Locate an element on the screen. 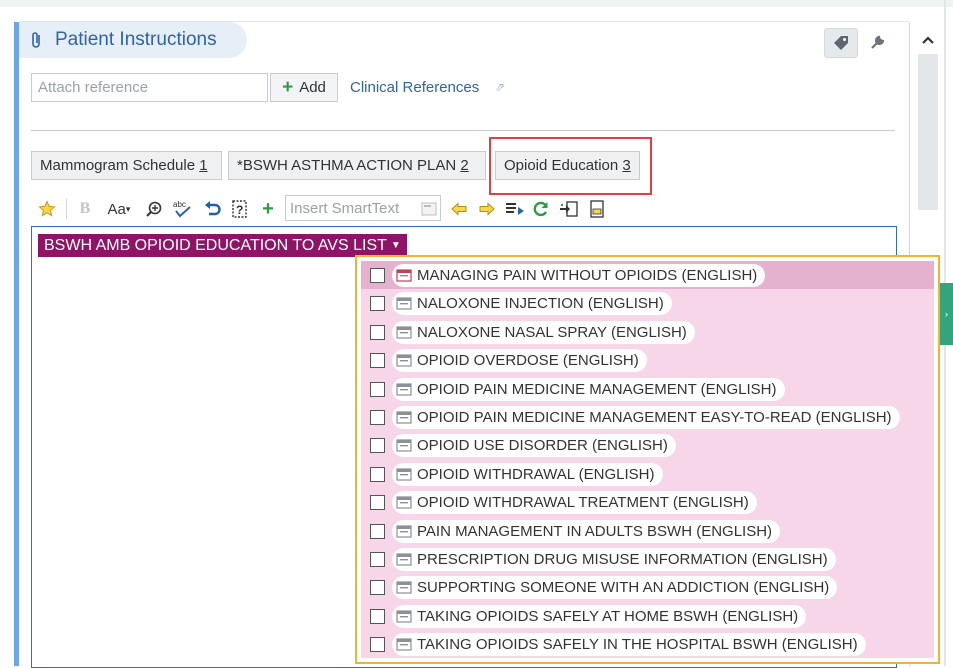 This screenshot has width=953, height=668. option-label: MANAGING PAIN WITHOUT OPIOIDS (ENGLISH) is located at coordinates (587, 275).